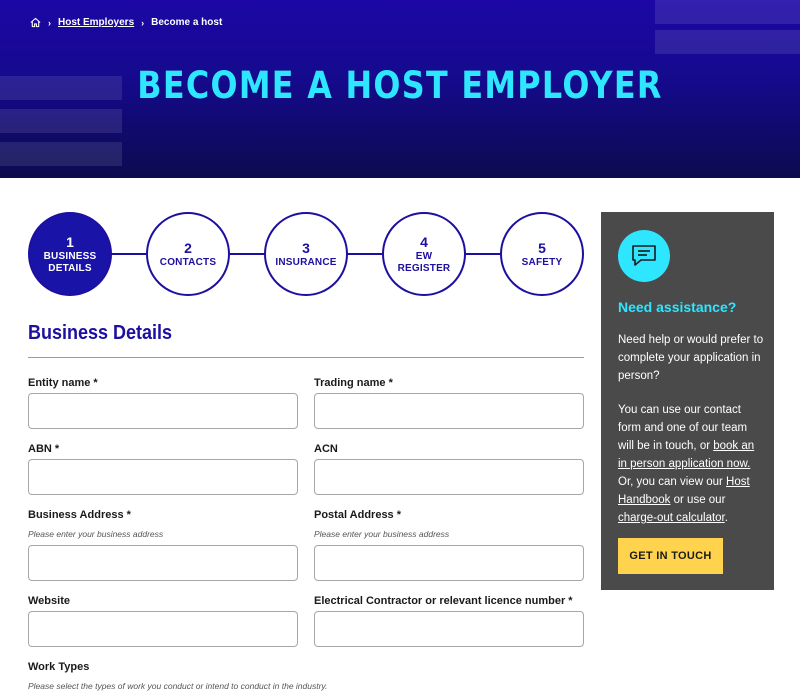 Image resolution: width=800 pixels, height=693 pixels. I want to click on acn-input, so click(449, 477).